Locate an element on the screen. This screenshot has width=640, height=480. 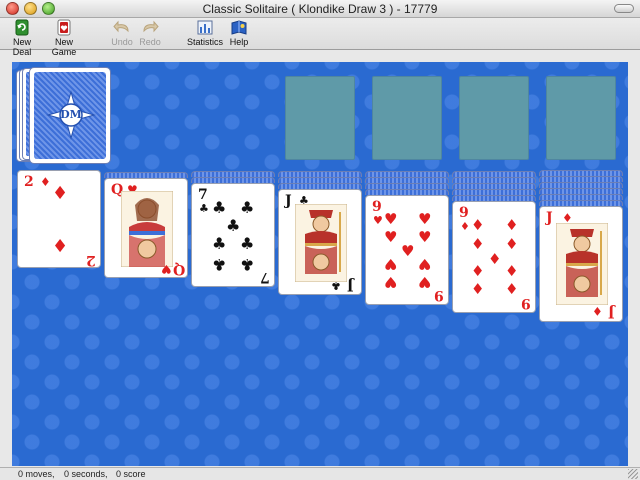
statistics-button: Statistics is located at coordinates (205, 34).